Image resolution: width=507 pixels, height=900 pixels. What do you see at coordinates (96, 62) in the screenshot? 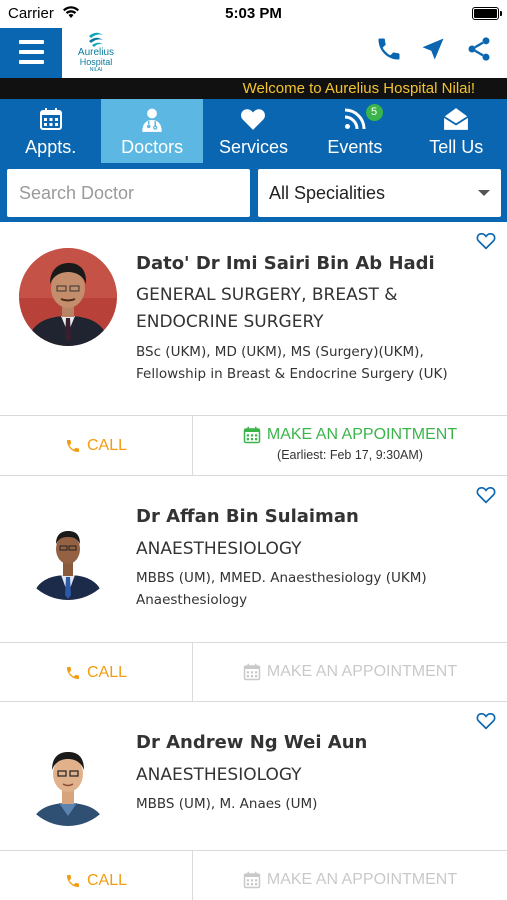
I see `logo-text-line2: Hospital` at bounding box center [96, 62].